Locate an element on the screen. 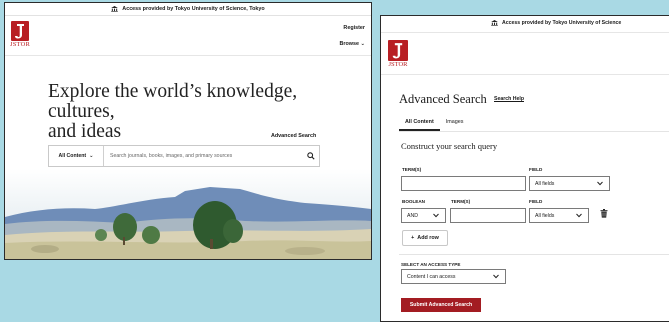 This screenshot has width=669, height=322. boolean-select-value: AND is located at coordinates (412, 215).